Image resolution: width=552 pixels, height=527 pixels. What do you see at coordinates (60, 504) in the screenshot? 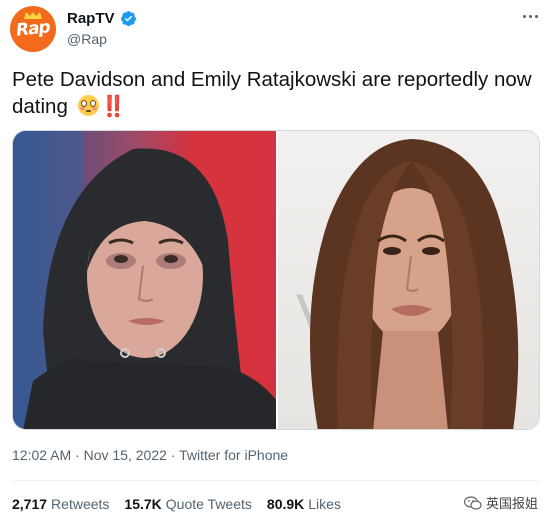
I see `retweets-stat: 2,717 Retweets` at bounding box center [60, 504].